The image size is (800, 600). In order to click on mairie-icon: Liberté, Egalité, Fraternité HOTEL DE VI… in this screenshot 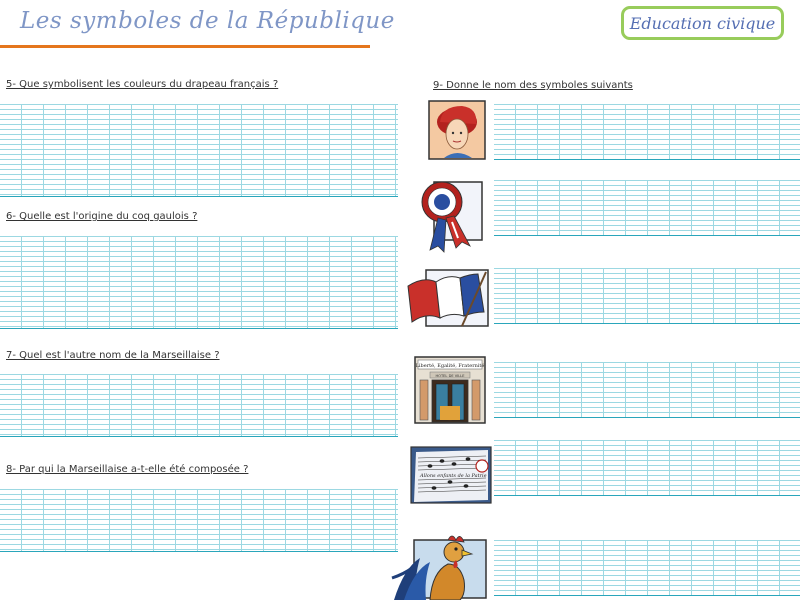, I will do `click(450, 390)`.